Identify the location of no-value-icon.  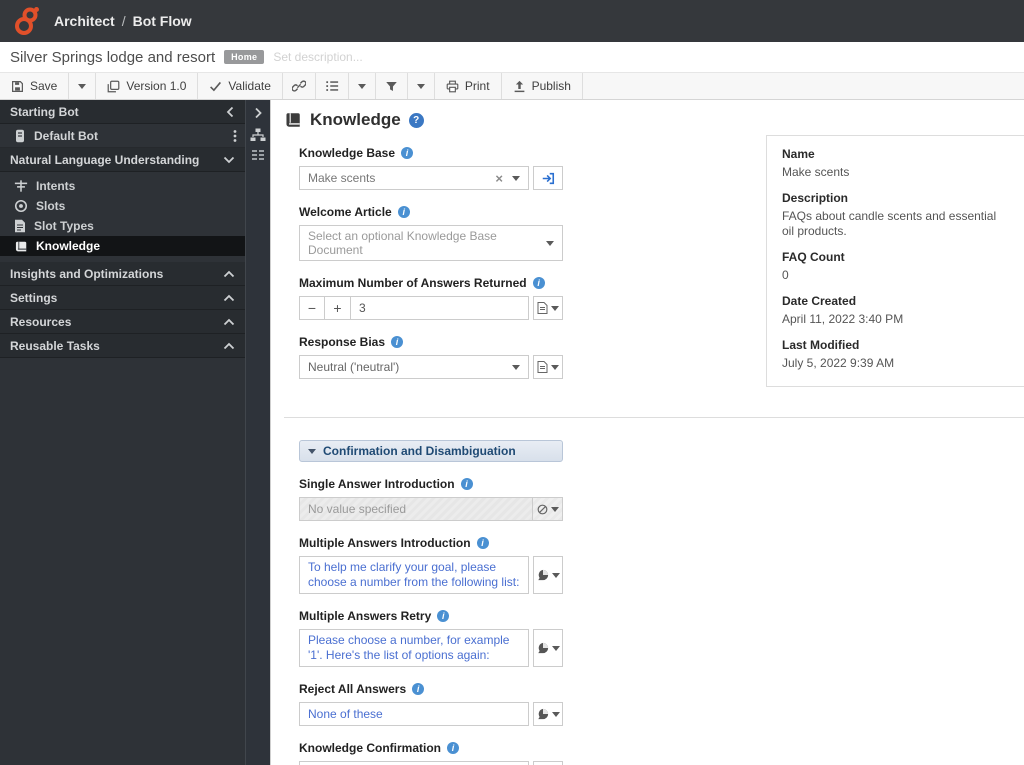
(542, 509).